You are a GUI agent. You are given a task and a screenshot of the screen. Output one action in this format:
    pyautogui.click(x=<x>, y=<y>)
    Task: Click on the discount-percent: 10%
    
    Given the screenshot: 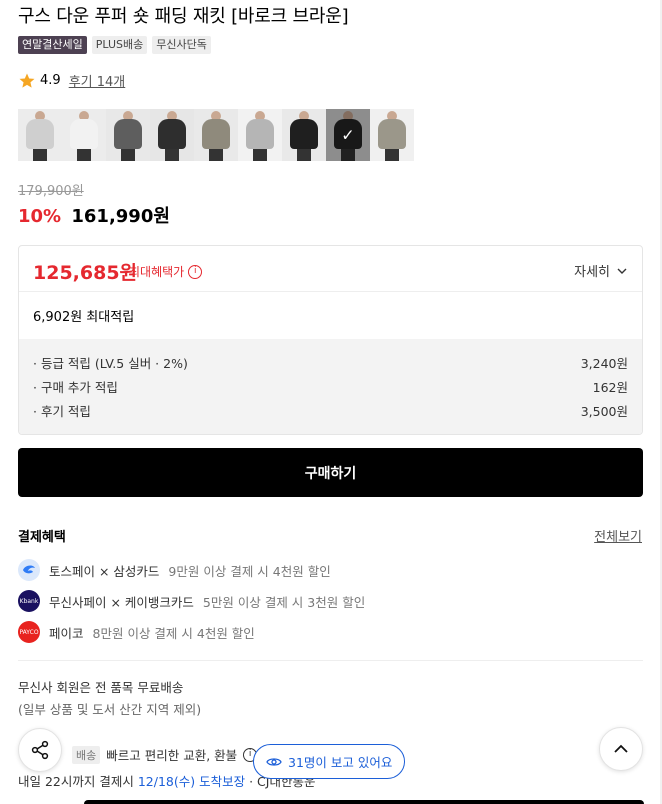 What is the action you would take?
    pyautogui.click(x=40, y=216)
    